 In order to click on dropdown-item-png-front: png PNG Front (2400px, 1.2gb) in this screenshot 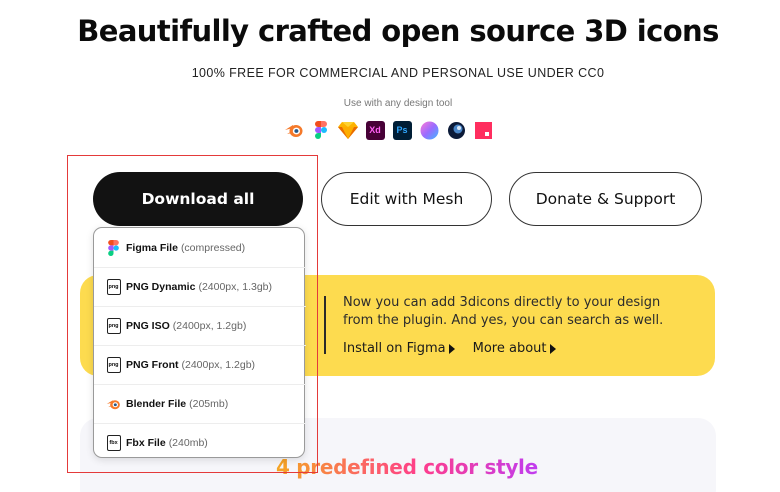, I will do `click(200, 364)`.